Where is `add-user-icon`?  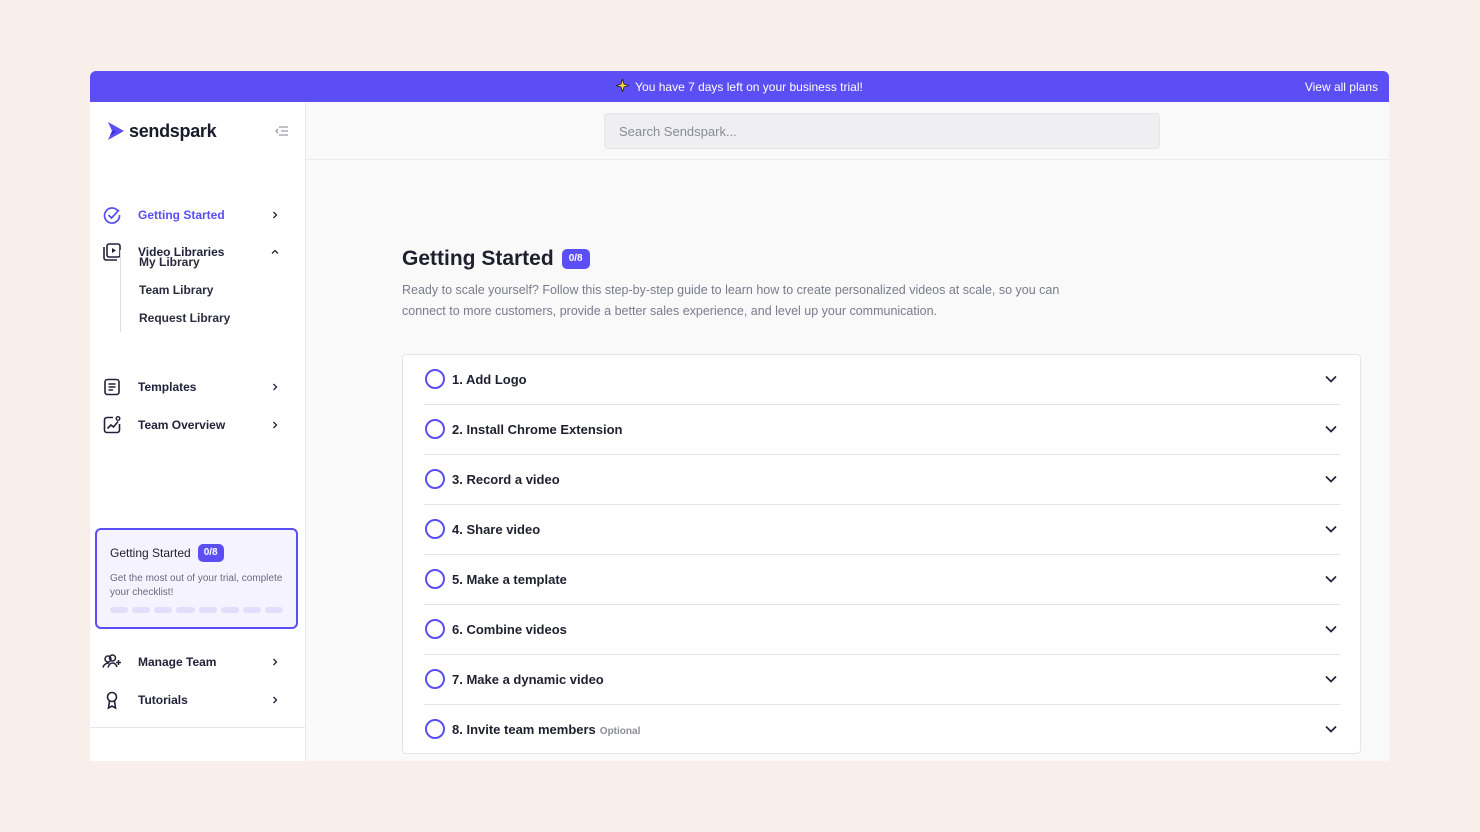 add-user-icon is located at coordinates (111, 661).